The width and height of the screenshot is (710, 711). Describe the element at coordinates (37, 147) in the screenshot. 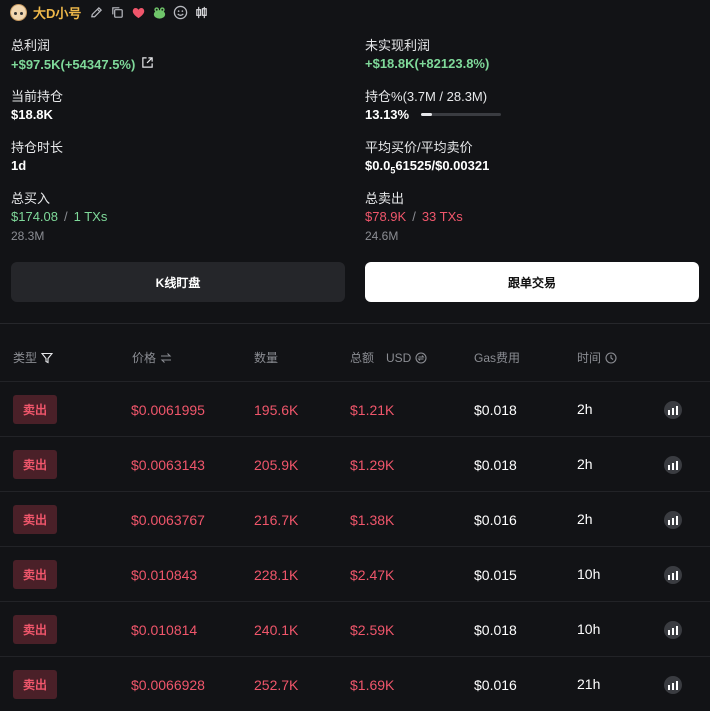

I see `hold-duration-label: 持仓时长` at that location.